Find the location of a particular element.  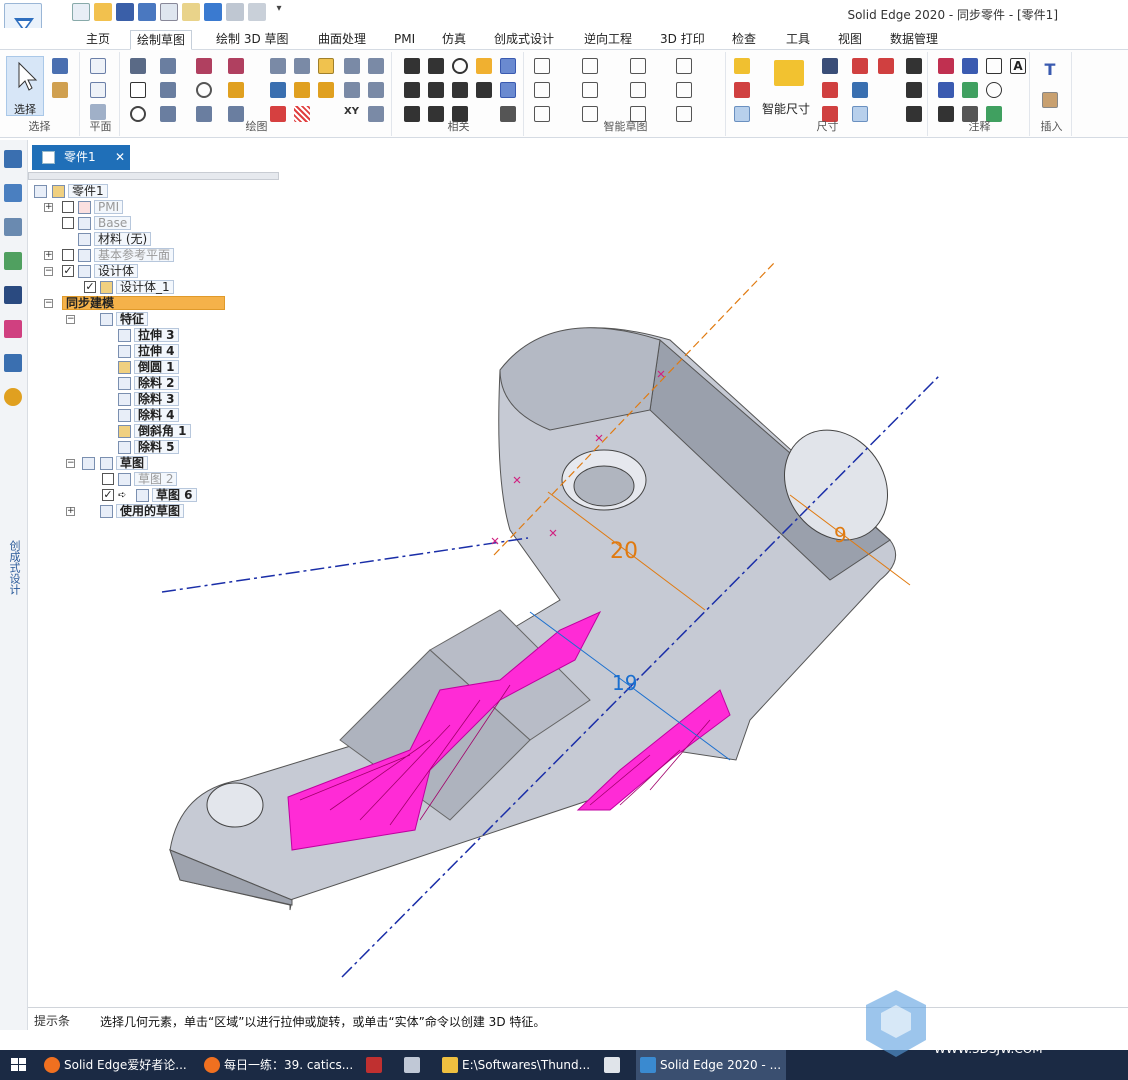

feature-control-frame-icon is located at coordinates (994, 66).